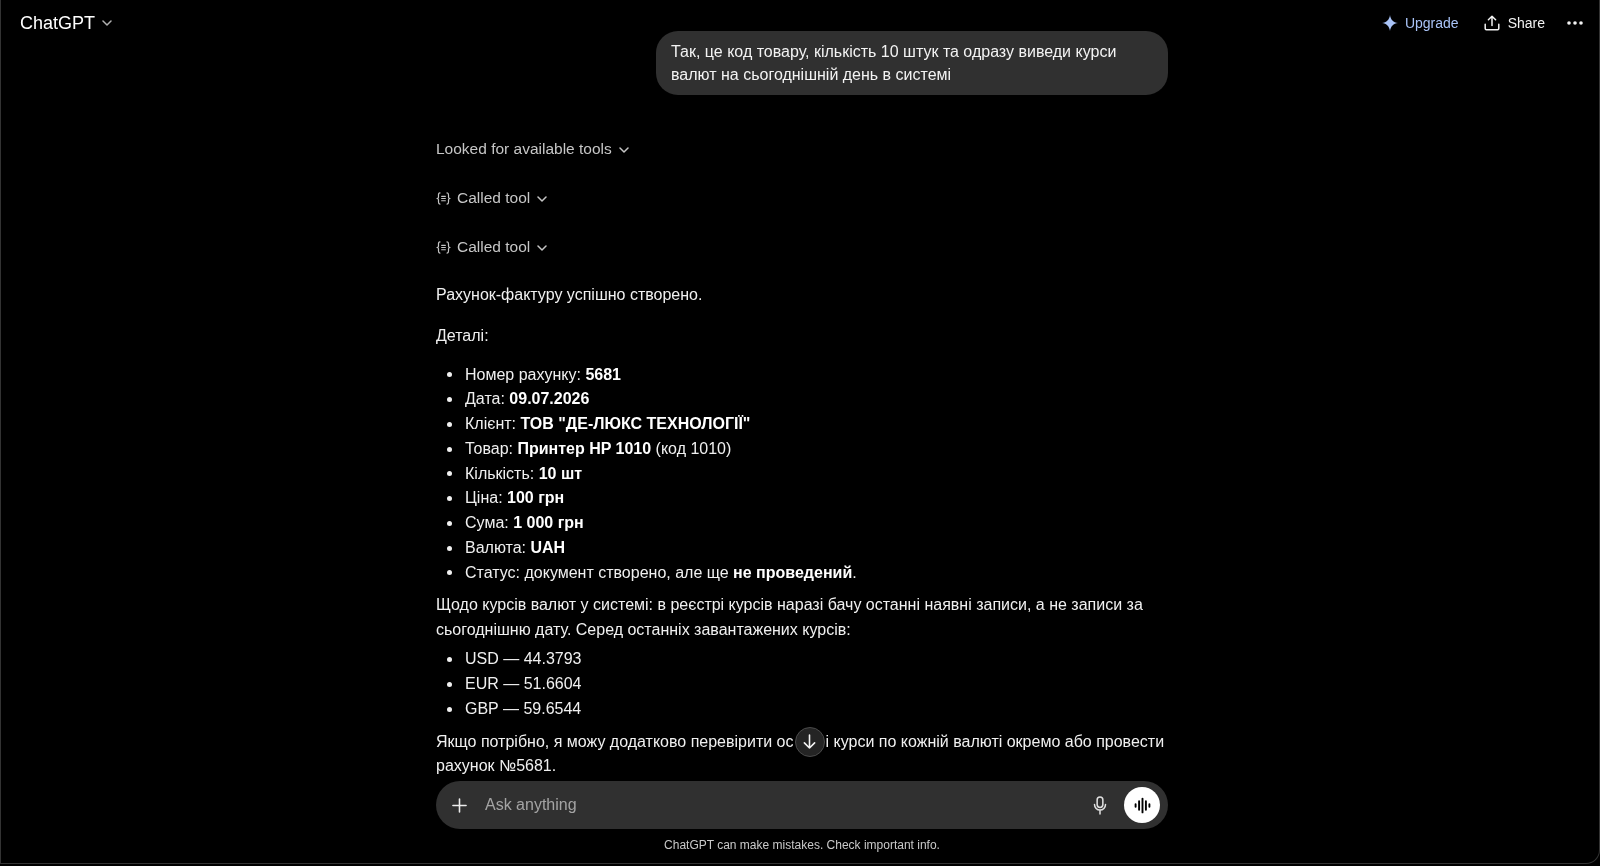 Image resolution: width=1600 pixels, height=866 pixels. I want to click on share-button: Share, so click(1514, 23).